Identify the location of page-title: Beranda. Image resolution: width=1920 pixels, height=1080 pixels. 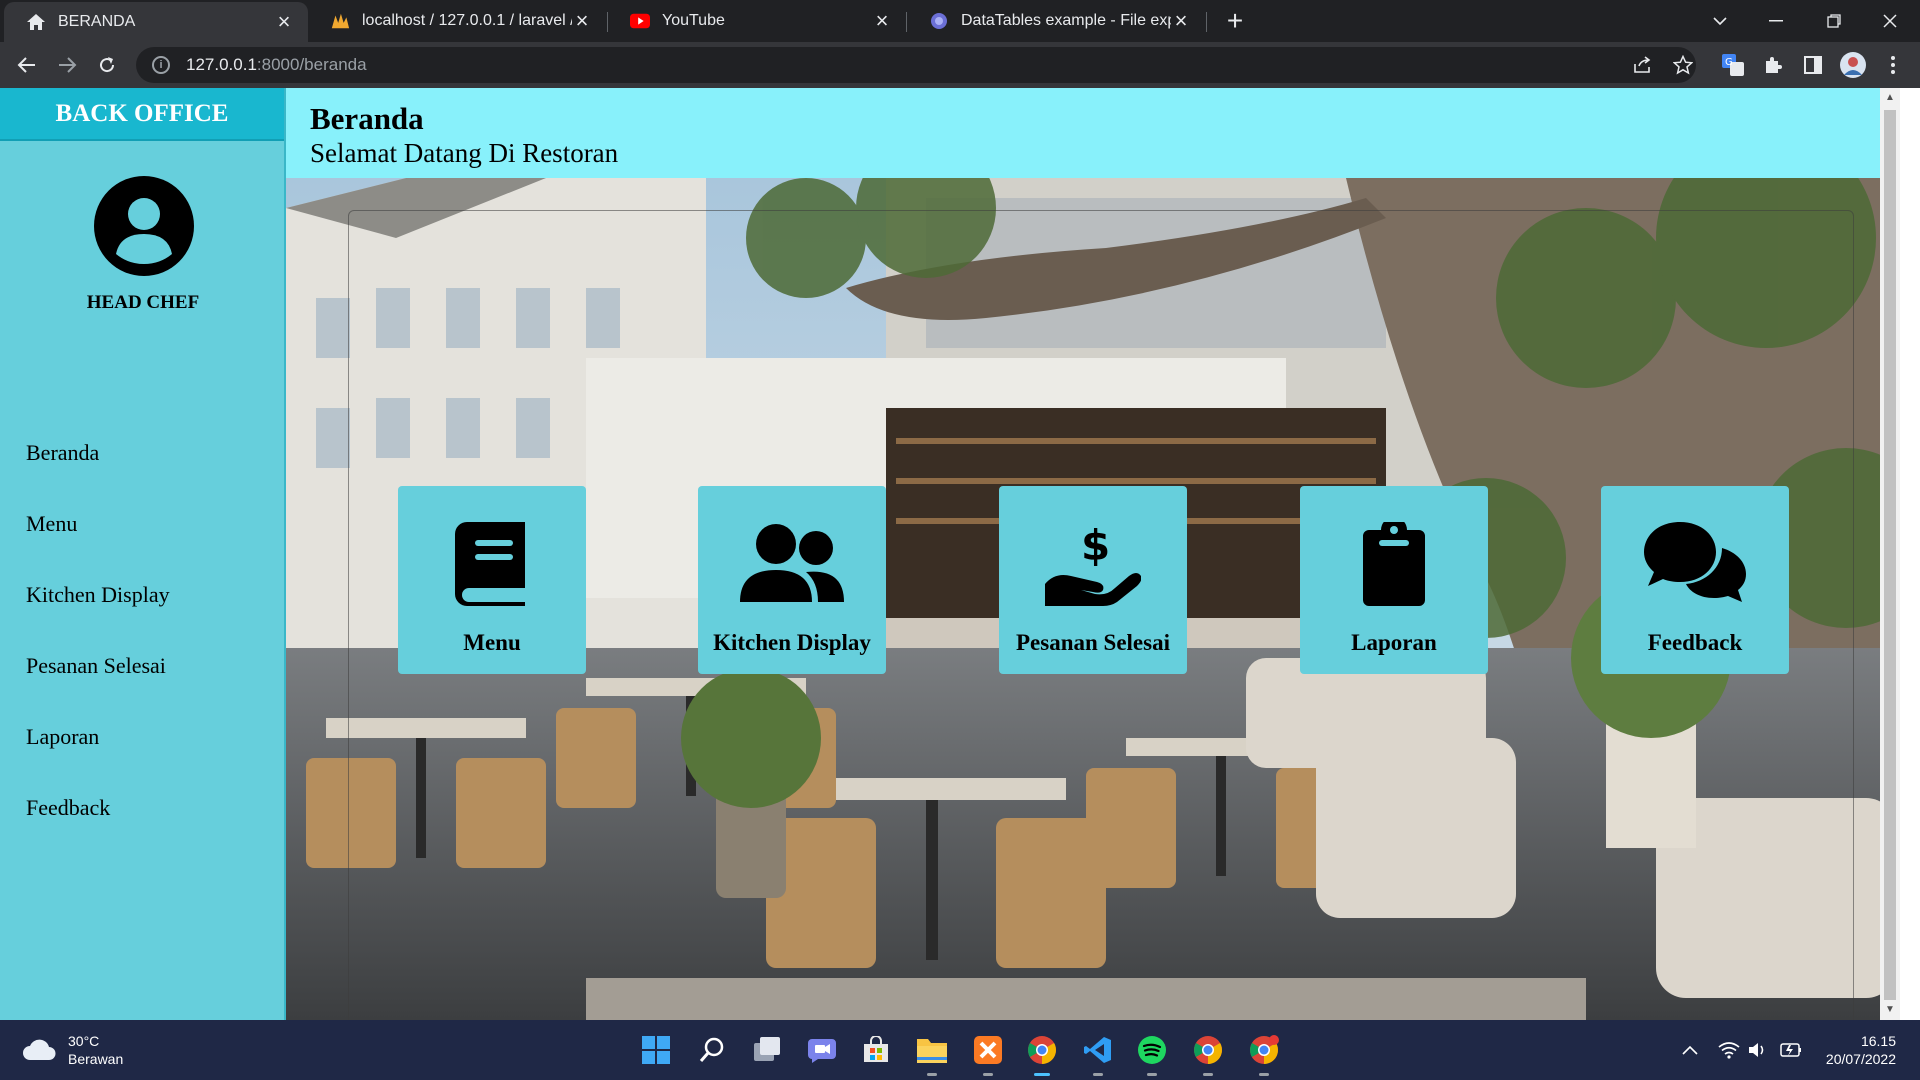
(367, 118).